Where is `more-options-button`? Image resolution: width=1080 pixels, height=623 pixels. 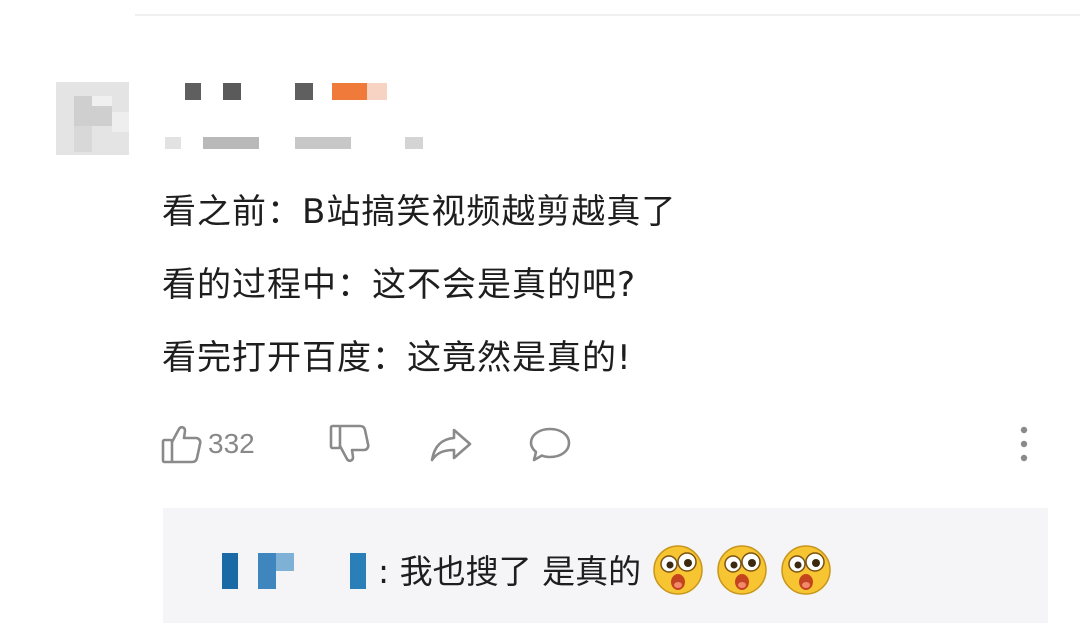 more-options-button is located at coordinates (1024, 444).